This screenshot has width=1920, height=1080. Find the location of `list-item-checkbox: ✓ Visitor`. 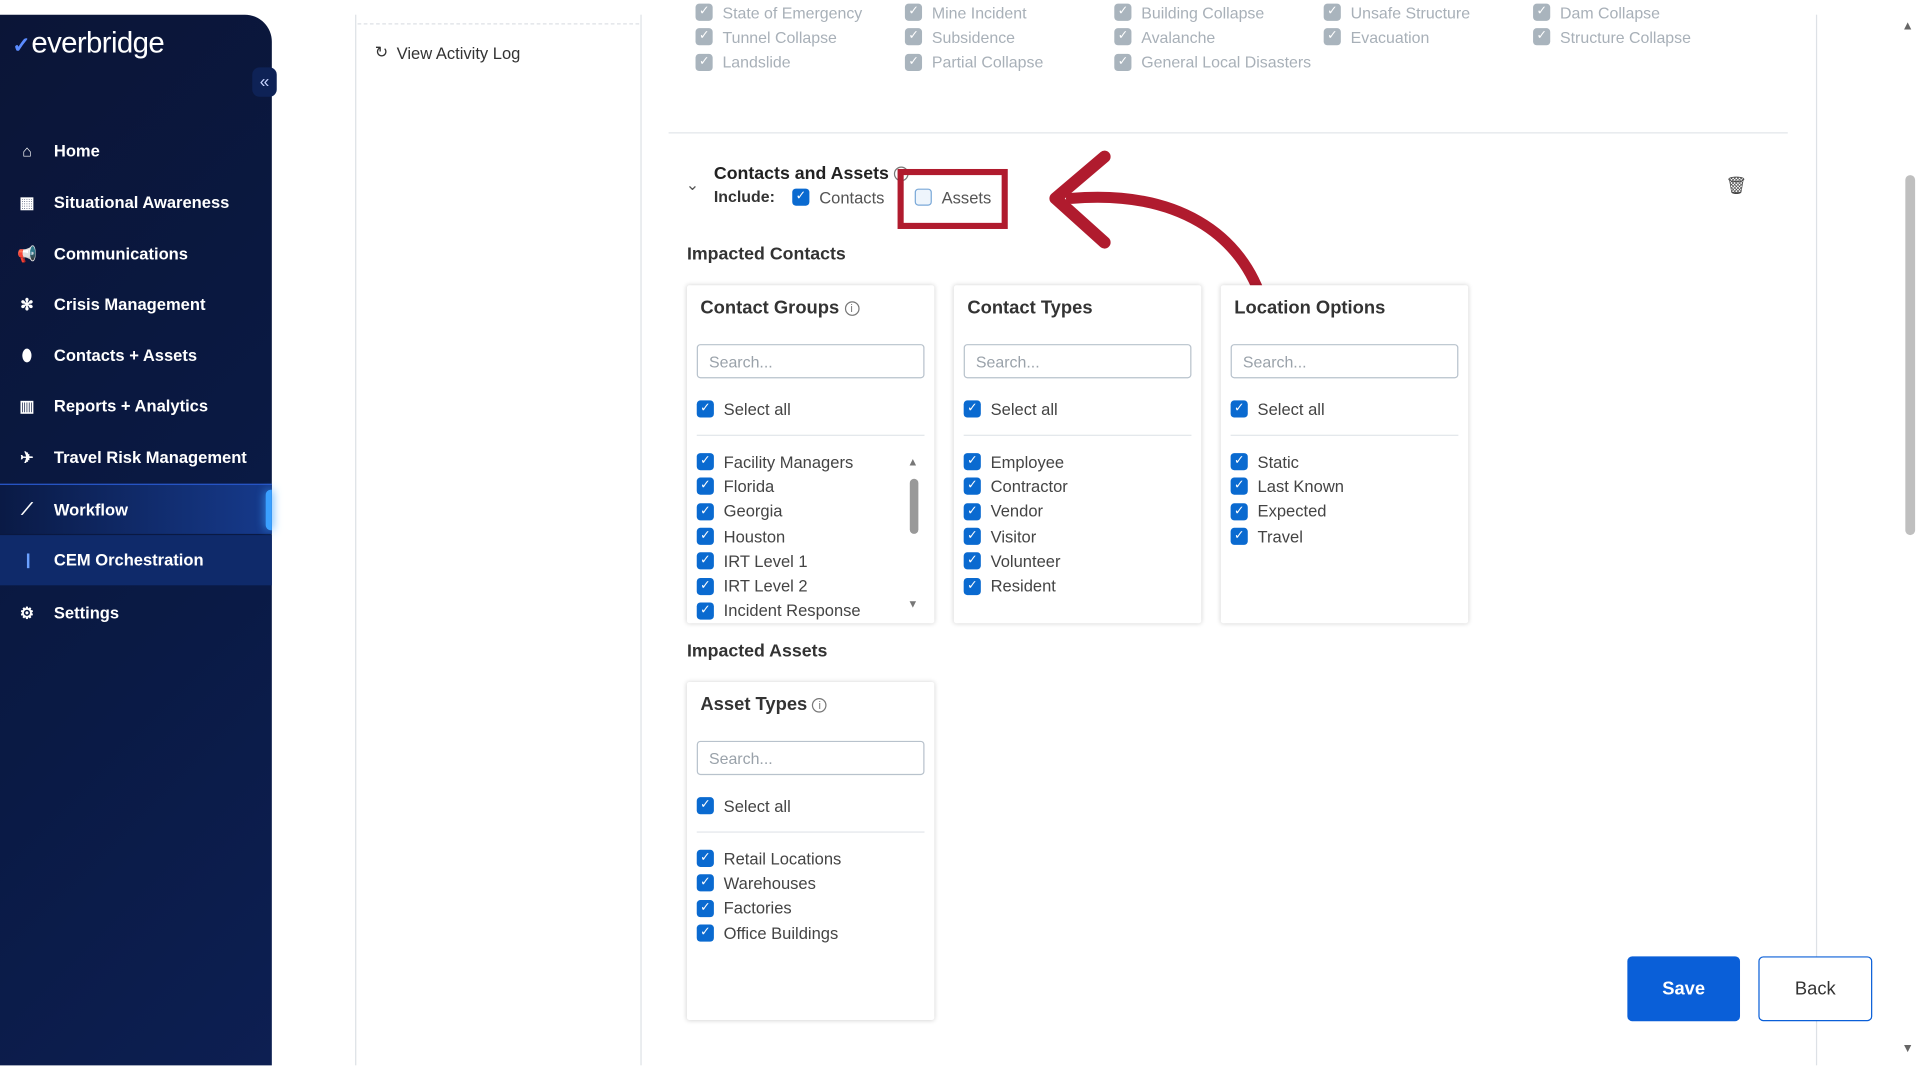

list-item-checkbox: ✓ Visitor is located at coordinates (1015, 536).